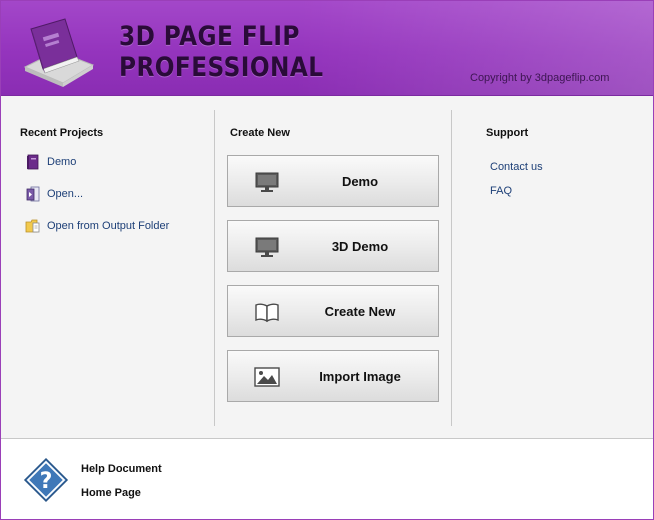  Describe the element at coordinates (507, 133) in the screenshot. I see `support-title: Support` at that location.